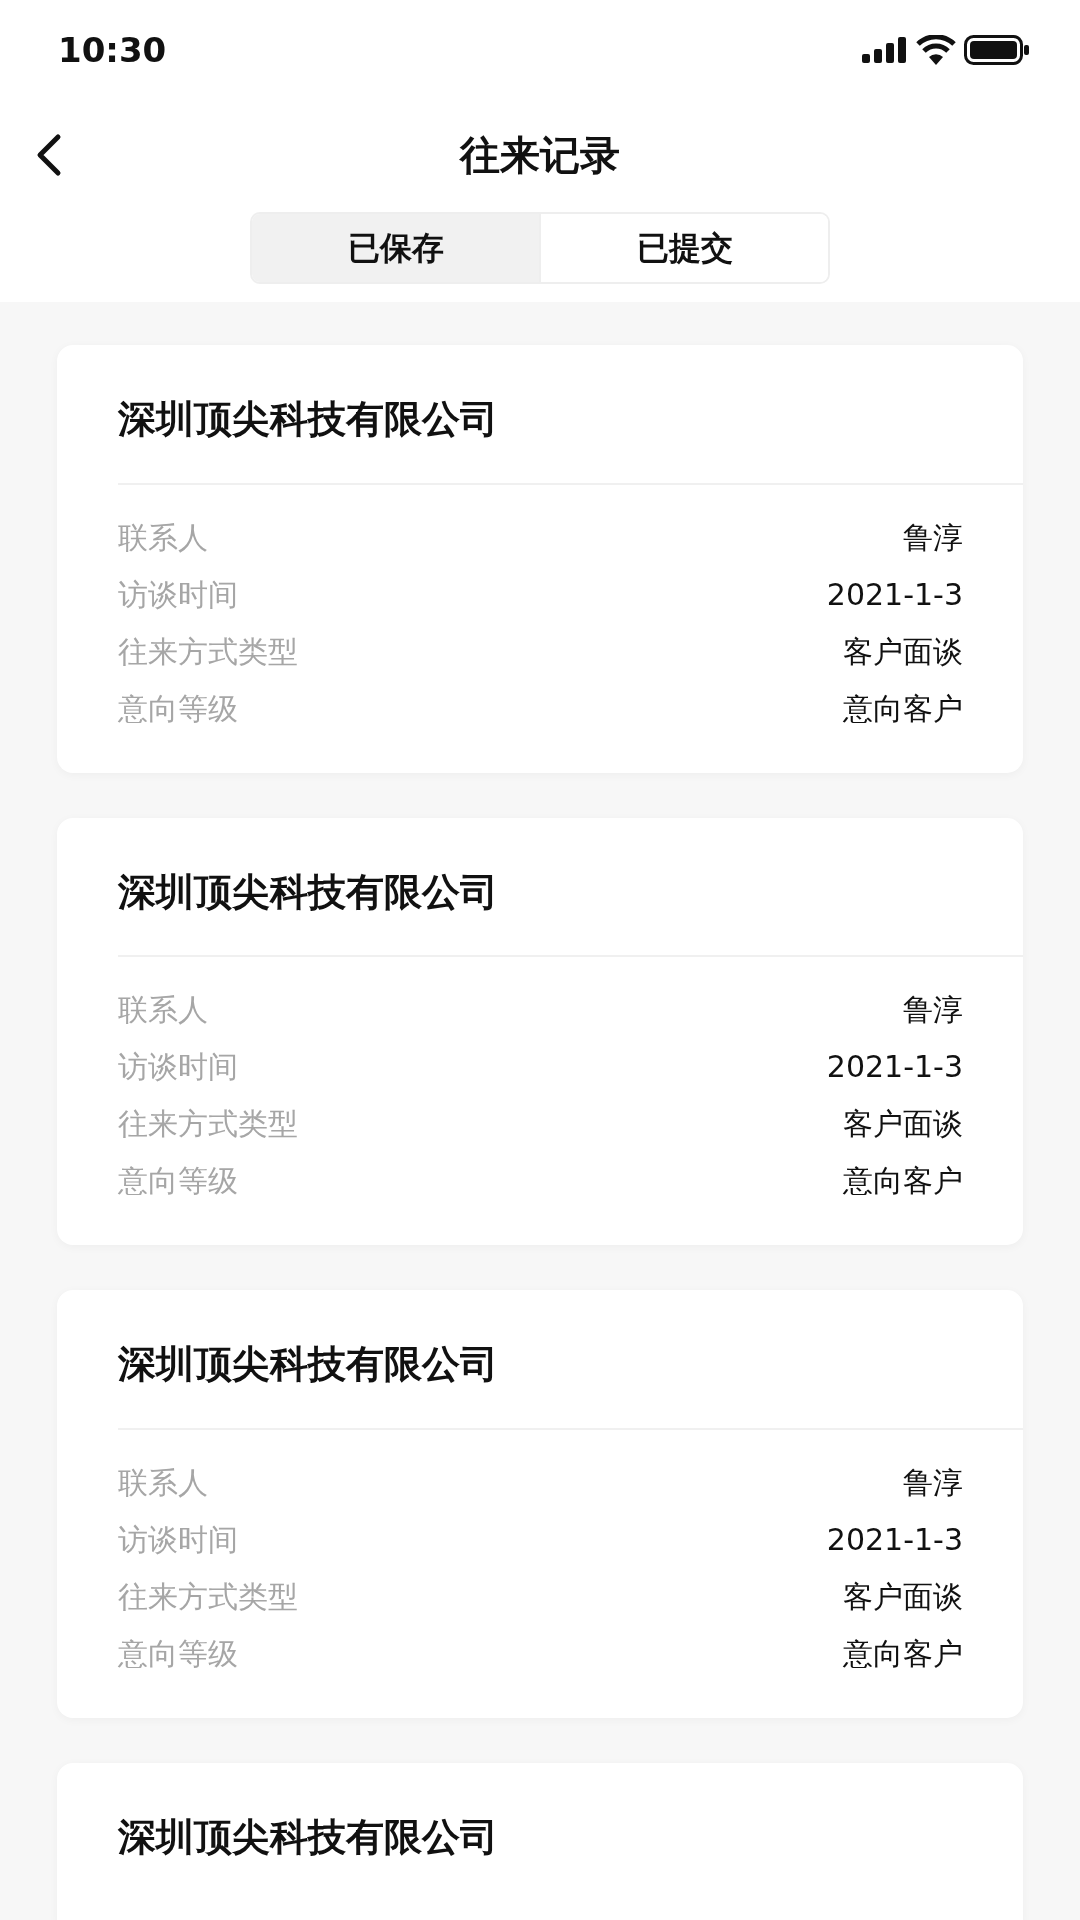  Describe the element at coordinates (997, 50) in the screenshot. I see `battery-icon` at that location.